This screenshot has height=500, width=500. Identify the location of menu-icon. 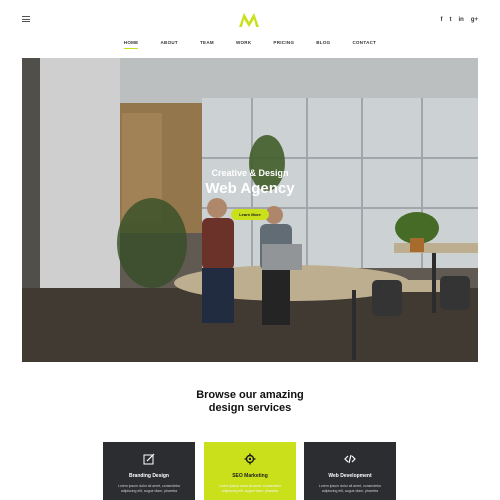
(26, 19).